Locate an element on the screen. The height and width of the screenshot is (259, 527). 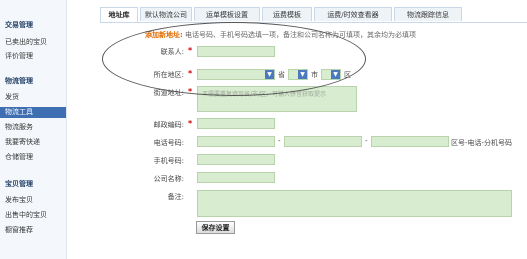
tab-bar: 地址库 默认物流公司 运单模板设置 运费模板 运费/时效查看器 物流跟踪信息 is located at coordinates (313, 13).